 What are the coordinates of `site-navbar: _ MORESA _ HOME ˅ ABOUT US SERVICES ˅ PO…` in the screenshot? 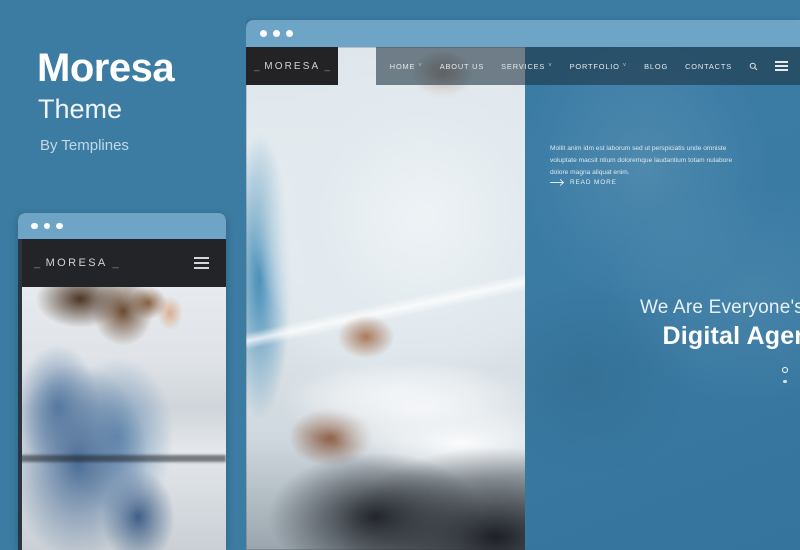 It's located at (523, 66).